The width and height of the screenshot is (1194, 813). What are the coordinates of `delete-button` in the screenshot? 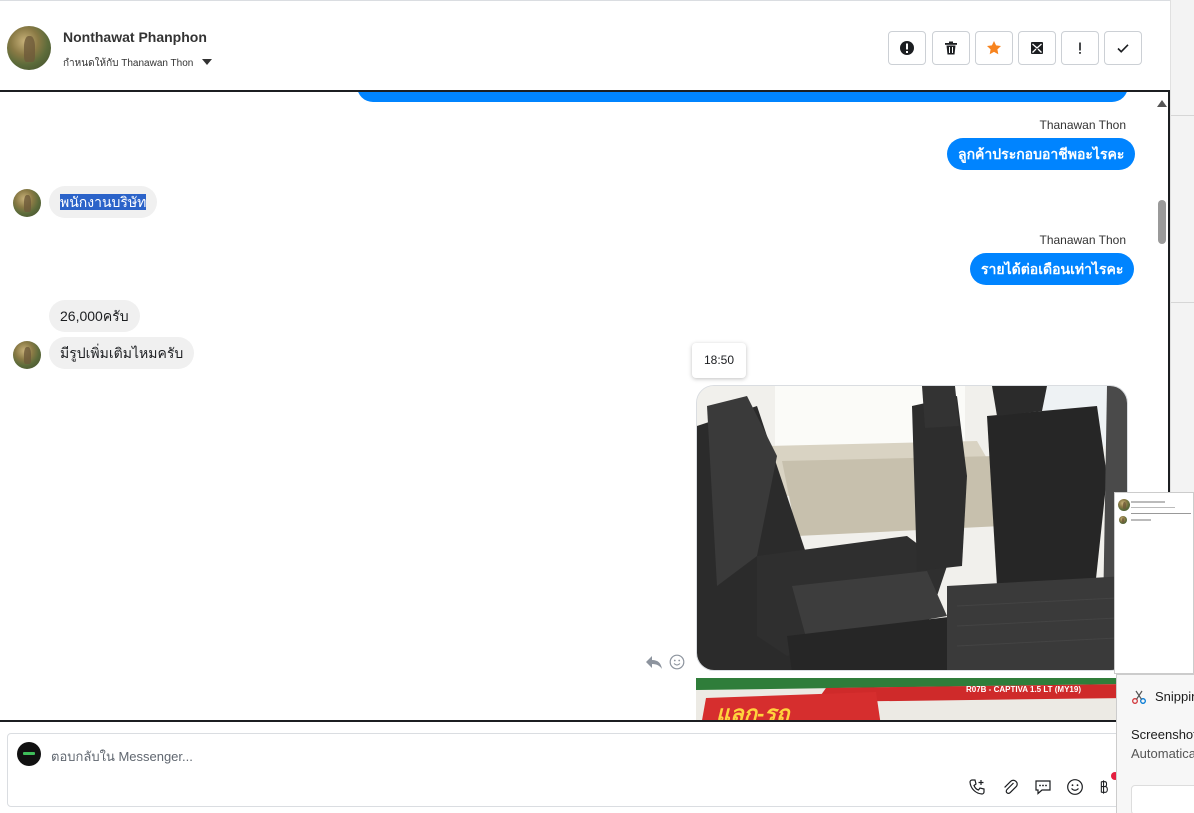 It's located at (951, 48).